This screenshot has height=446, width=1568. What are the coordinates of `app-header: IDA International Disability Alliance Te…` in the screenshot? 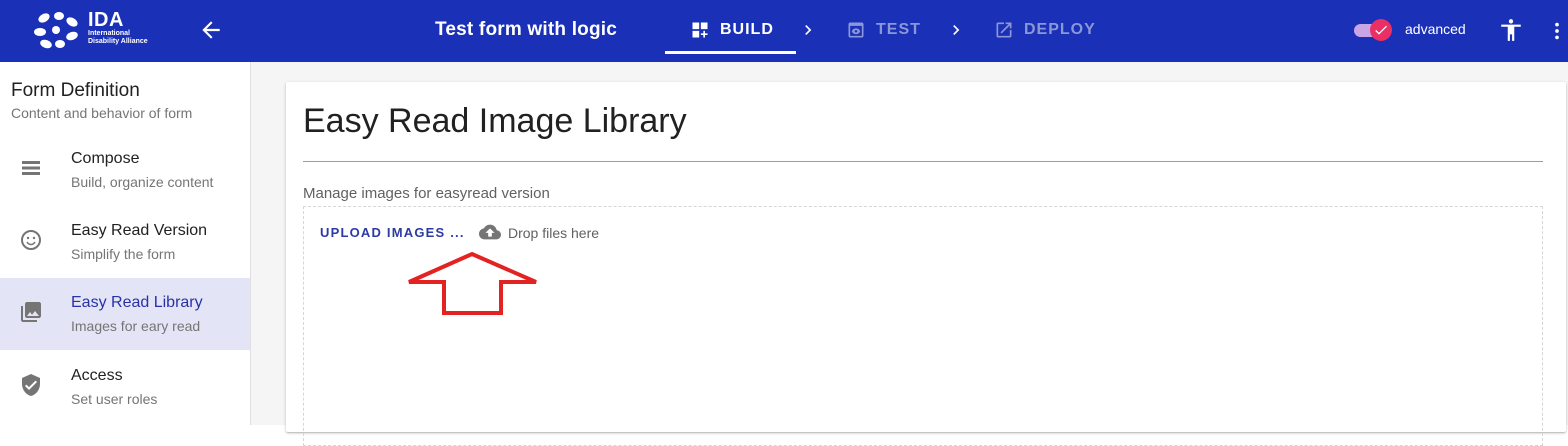 It's located at (784, 31).